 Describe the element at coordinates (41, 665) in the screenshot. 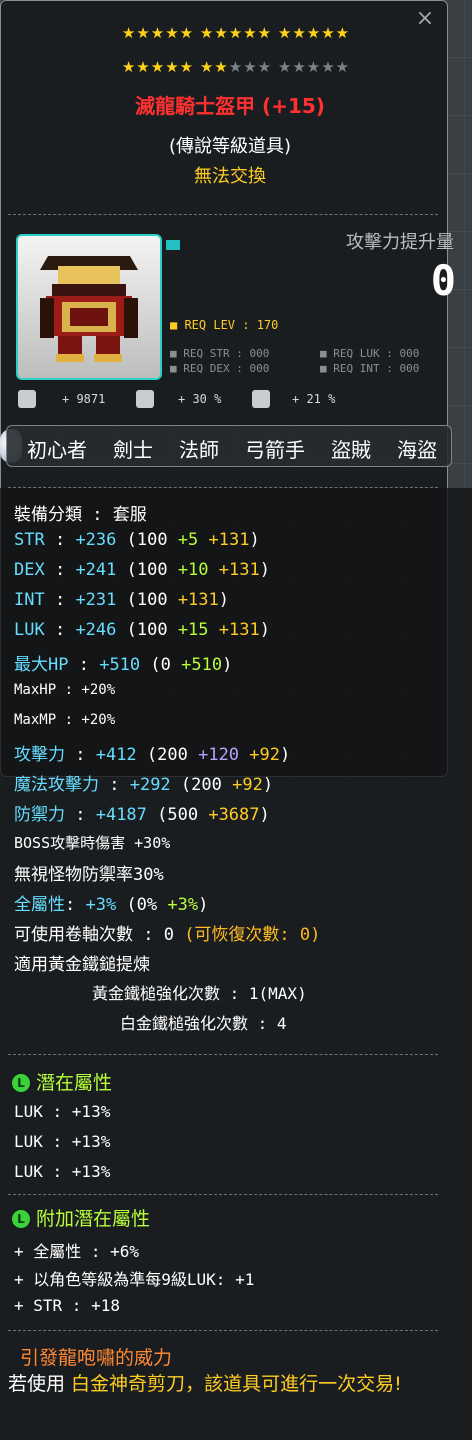

I see `stat-label: 最大HP` at that location.